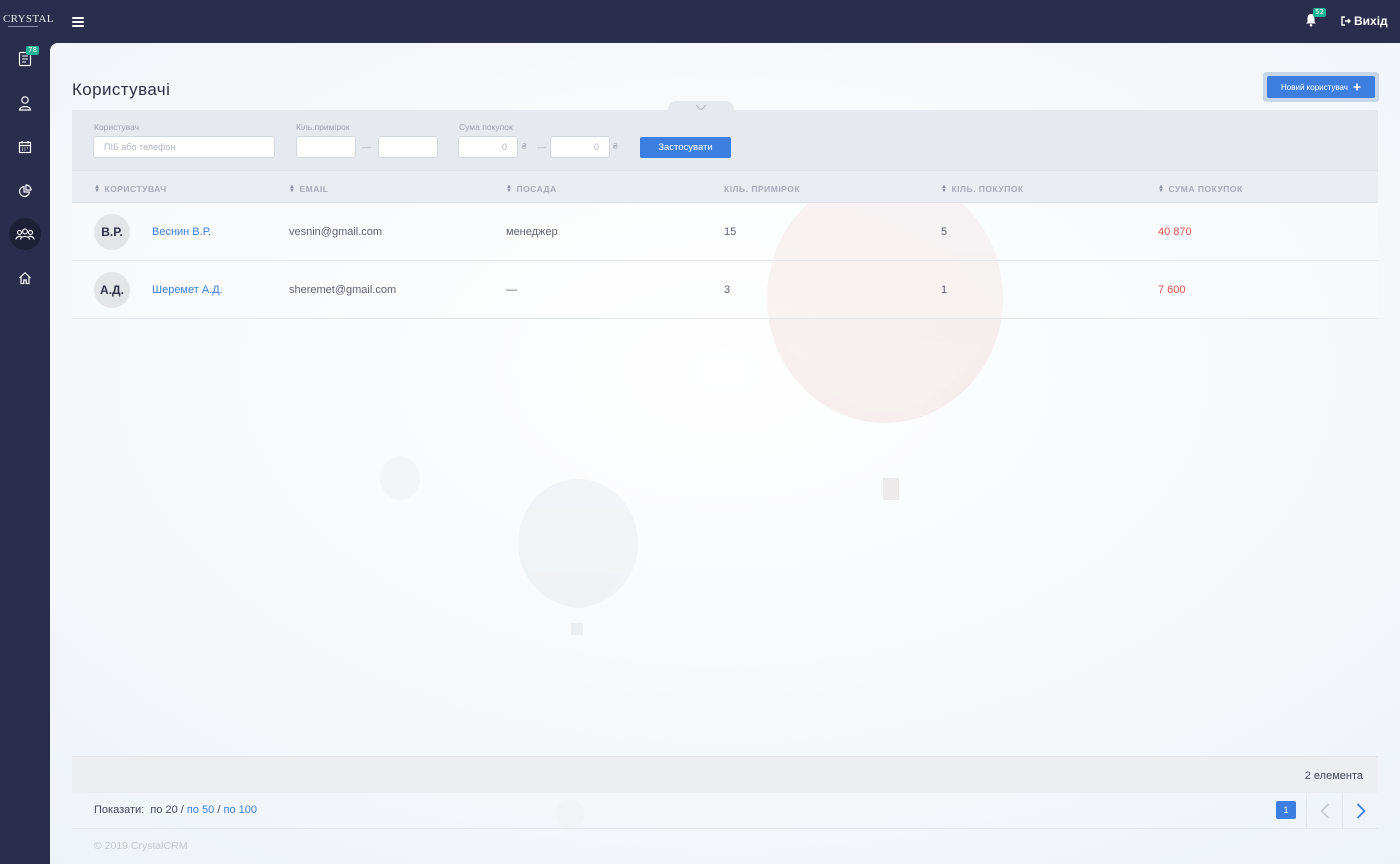 The image size is (1400, 864). I want to click on user-purchases-sum: 40 870, so click(1175, 232).